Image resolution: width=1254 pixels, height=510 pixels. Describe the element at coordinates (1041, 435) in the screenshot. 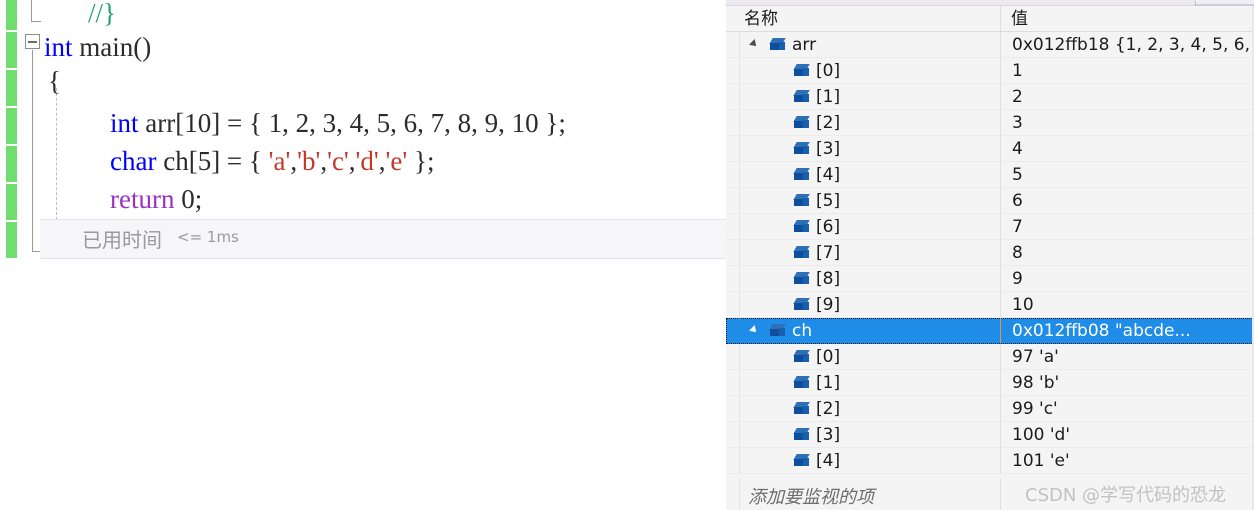

I see `watch-row-value: 100 'd'` at that location.